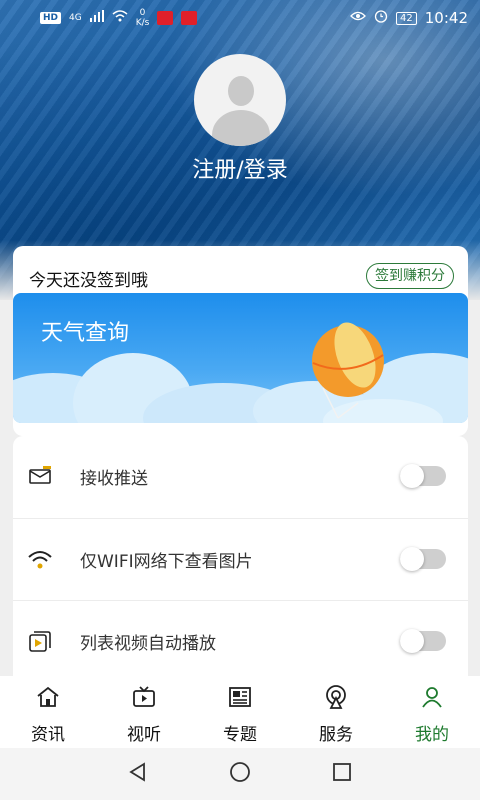 The image size is (480, 800). I want to click on tab-topics: 专题, so click(240, 712).